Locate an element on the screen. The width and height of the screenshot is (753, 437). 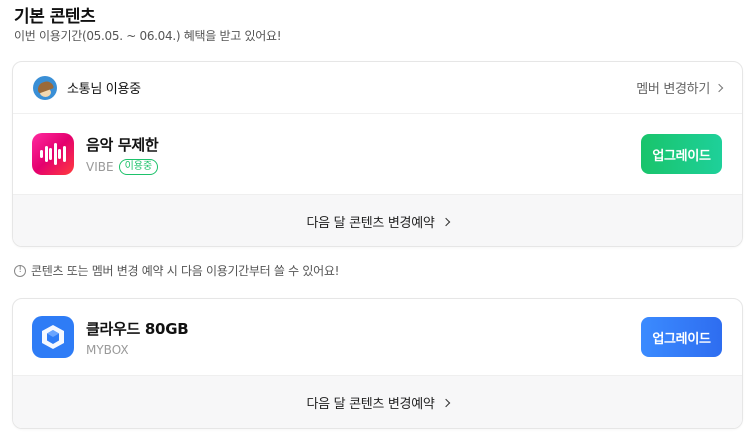
section-title: 기본 콘텐츠 is located at coordinates (55, 17).